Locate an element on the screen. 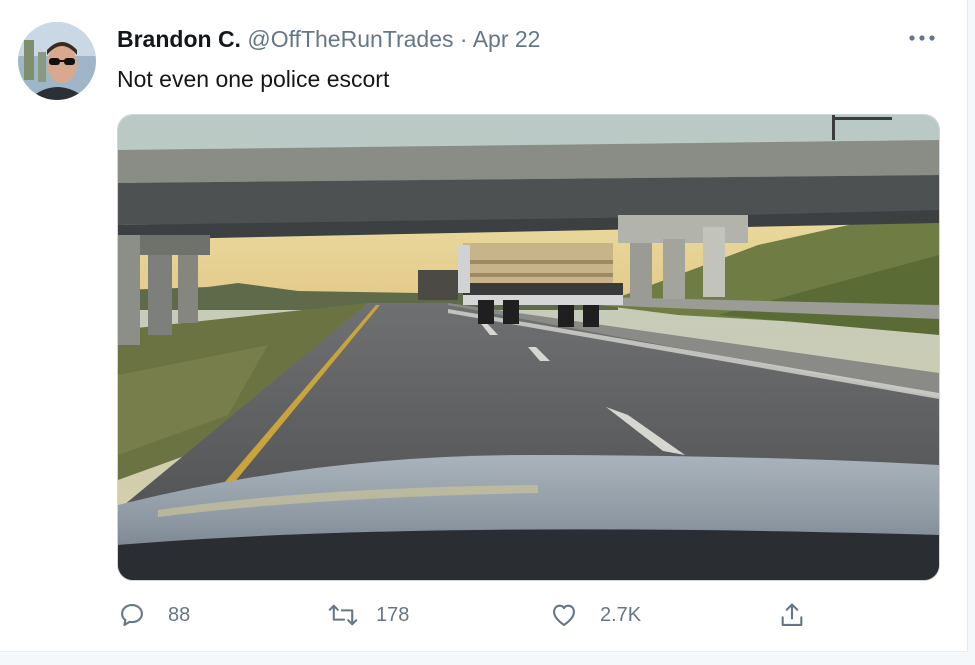 This screenshot has height=665, width=975. user-handle: @OffTheRunTrades is located at coordinates (350, 39).